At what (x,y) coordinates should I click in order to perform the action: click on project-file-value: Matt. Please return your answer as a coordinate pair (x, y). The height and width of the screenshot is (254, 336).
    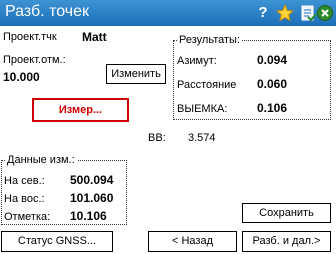
    Looking at the image, I should click on (94, 37).